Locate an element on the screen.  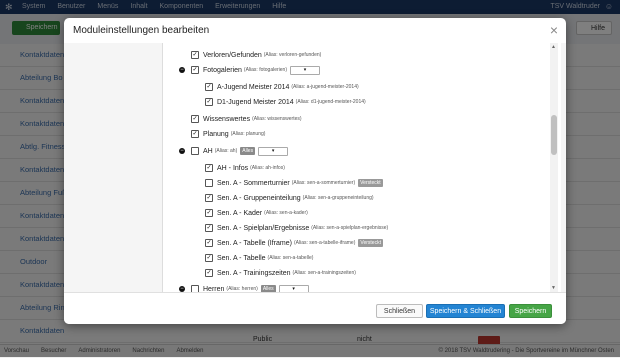
tree-item-label: Sen. A - Gruppeneinteilung is located at coordinates (259, 198).